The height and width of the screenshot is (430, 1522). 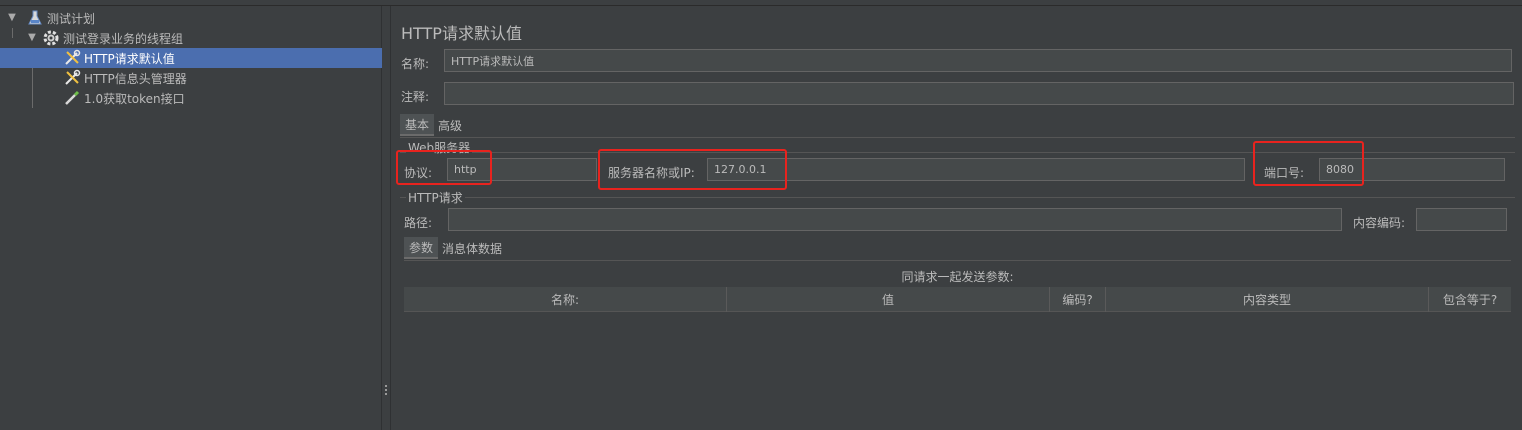 I want to click on web-server-group-border, so click(x=957, y=152).